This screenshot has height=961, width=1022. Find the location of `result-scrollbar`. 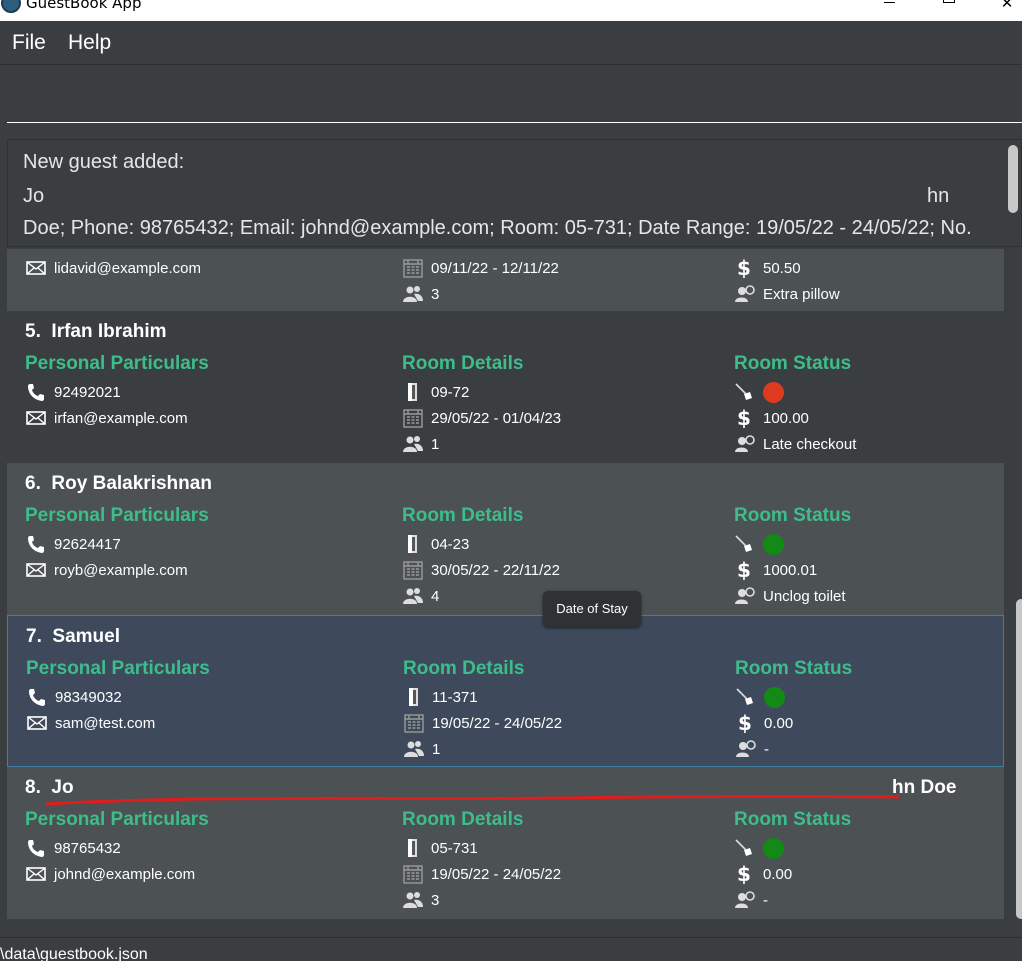

result-scrollbar is located at coordinates (1013, 180).